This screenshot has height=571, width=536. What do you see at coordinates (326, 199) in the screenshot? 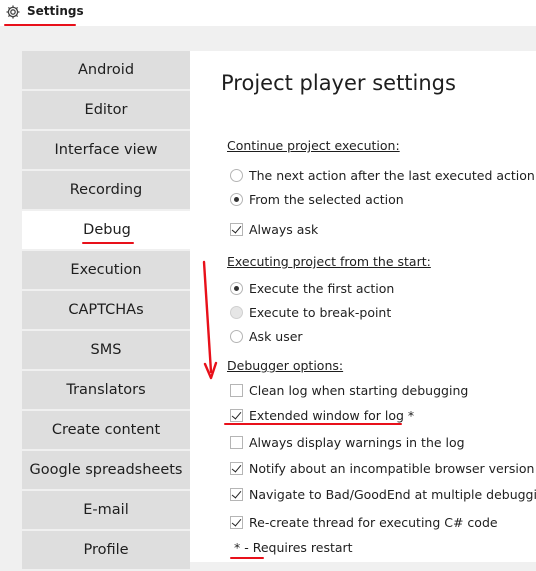
I see `option-label: From the selected action` at bounding box center [326, 199].